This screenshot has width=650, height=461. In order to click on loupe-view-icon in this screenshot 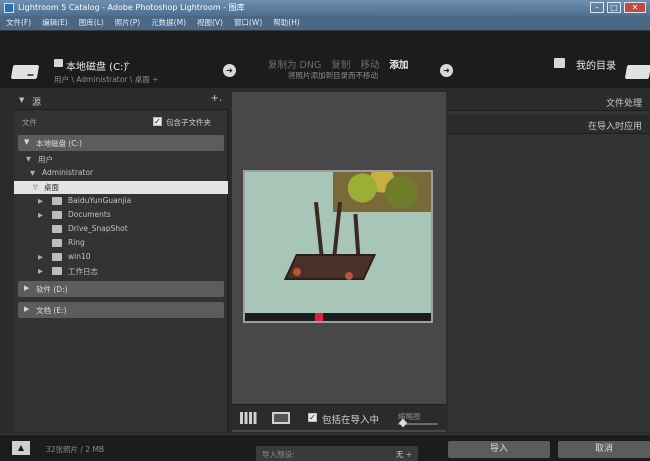, I will do `click(281, 418)`.